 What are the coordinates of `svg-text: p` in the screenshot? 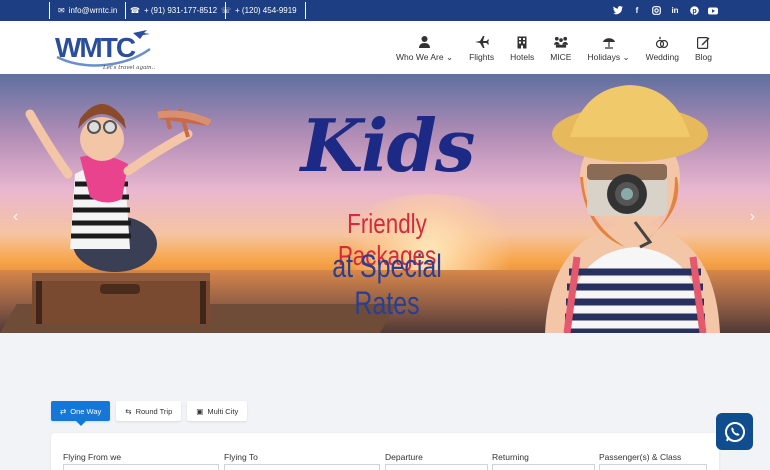 It's located at (694, 11).